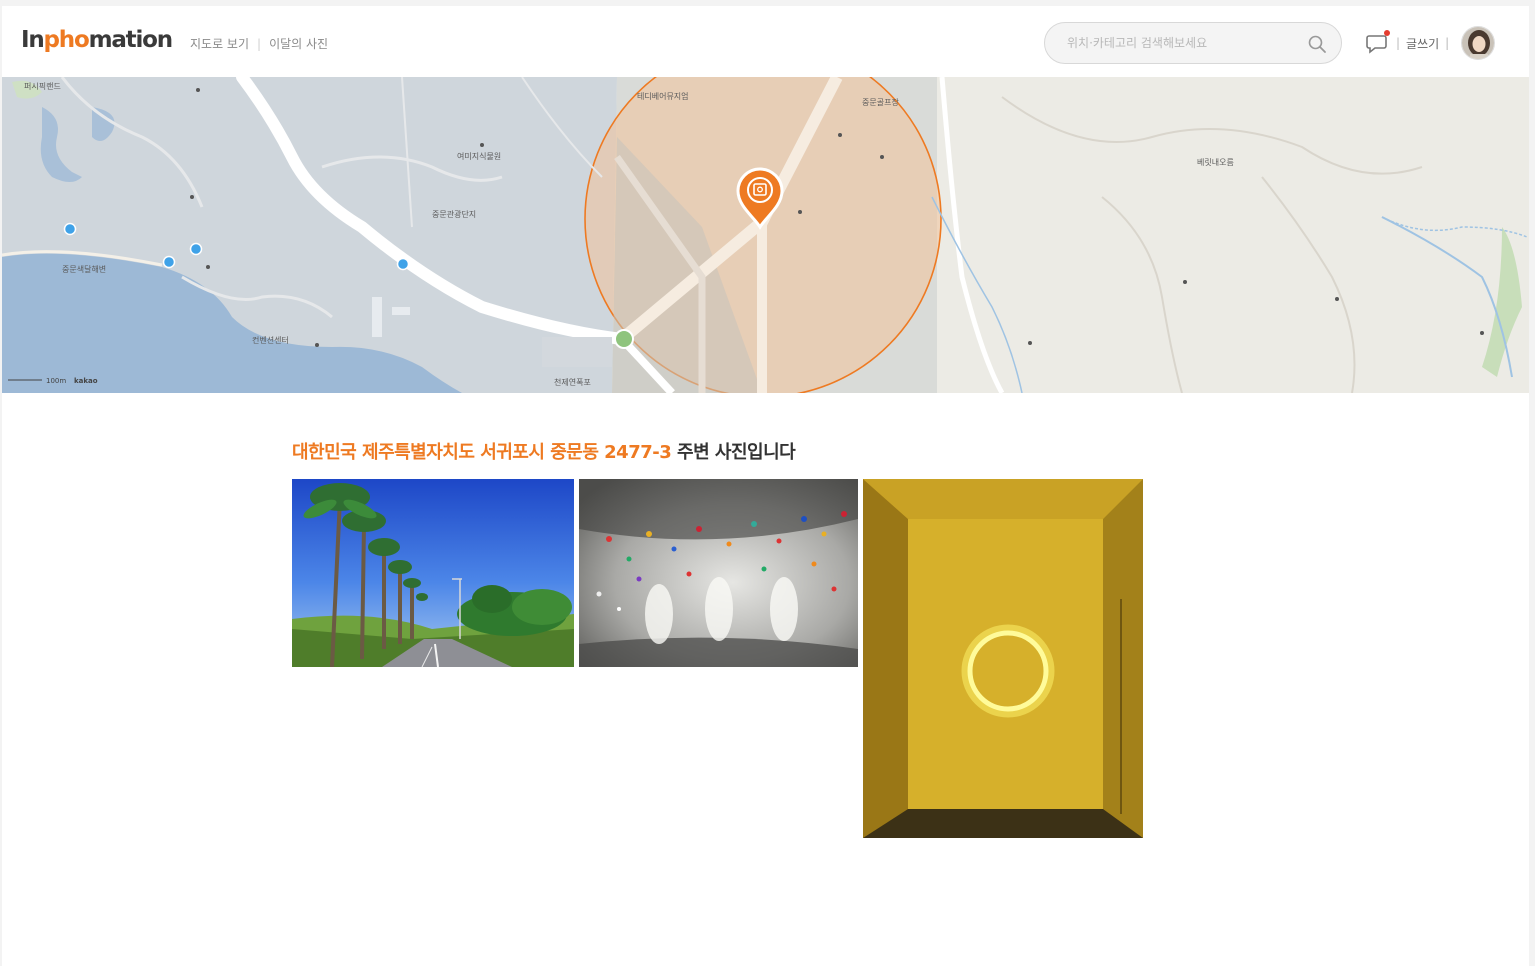  What do you see at coordinates (1182, 43) in the screenshot?
I see `search-input` at bounding box center [1182, 43].